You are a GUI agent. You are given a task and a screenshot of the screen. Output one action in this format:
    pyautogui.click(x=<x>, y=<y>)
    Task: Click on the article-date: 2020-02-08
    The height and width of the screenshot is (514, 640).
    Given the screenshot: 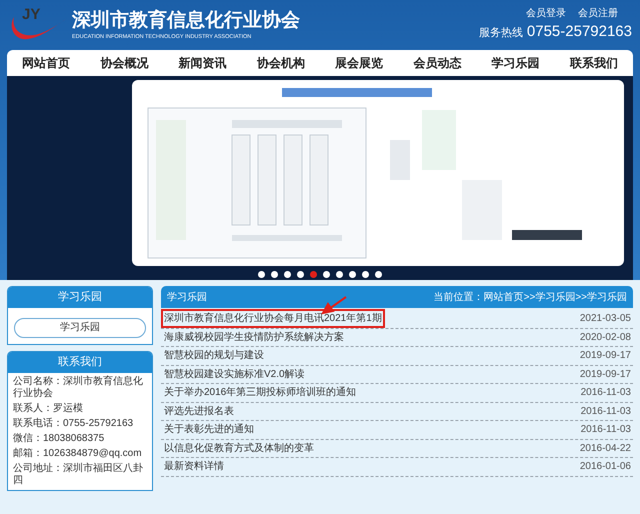 What is the action you would take?
    pyautogui.click(x=605, y=337)
    